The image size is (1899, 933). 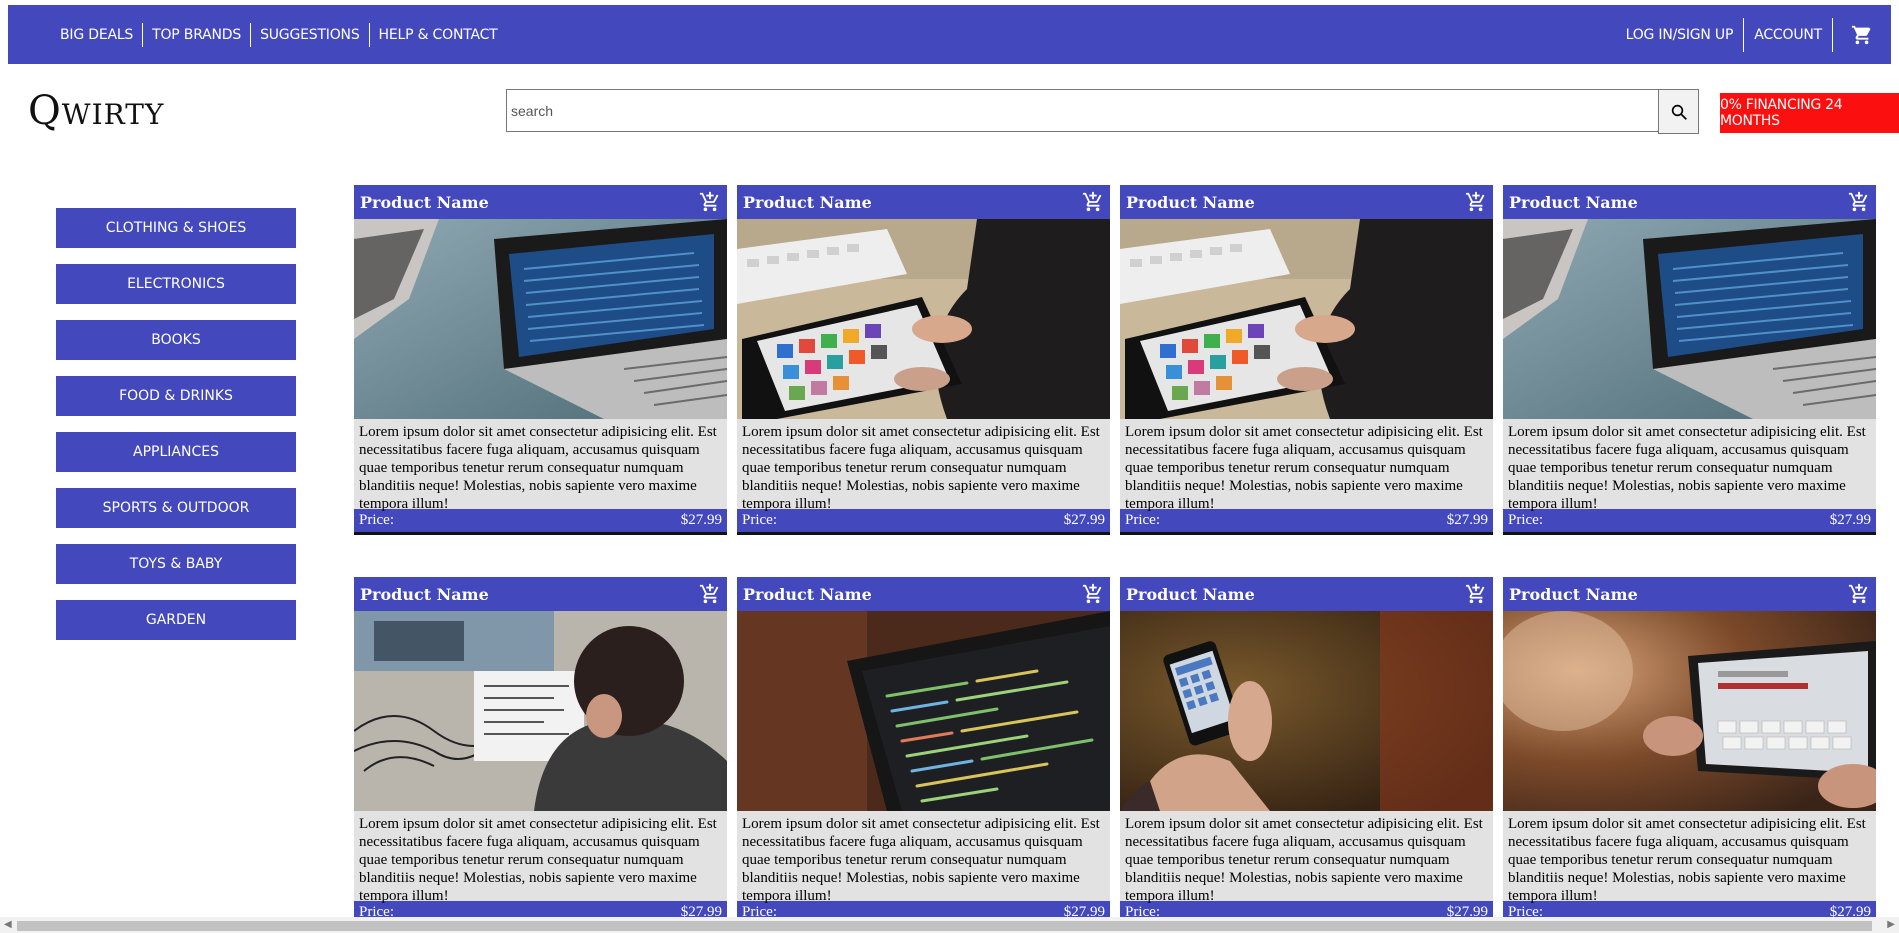 What do you see at coordinates (1689, 711) in the screenshot?
I see `product-image-tablet-hands` at bounding box center [1689, 711].